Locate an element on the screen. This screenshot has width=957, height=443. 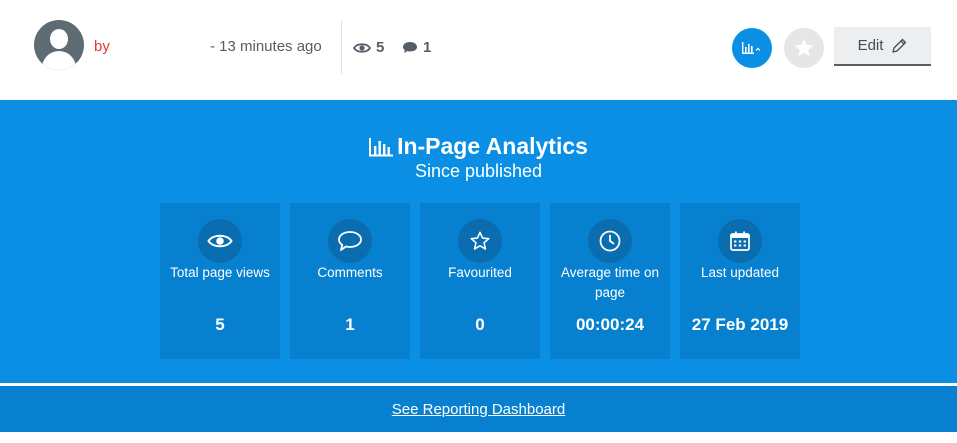
stat-card-average-time: Average time on page 00:00:24 is located at coordinates (610, 281).